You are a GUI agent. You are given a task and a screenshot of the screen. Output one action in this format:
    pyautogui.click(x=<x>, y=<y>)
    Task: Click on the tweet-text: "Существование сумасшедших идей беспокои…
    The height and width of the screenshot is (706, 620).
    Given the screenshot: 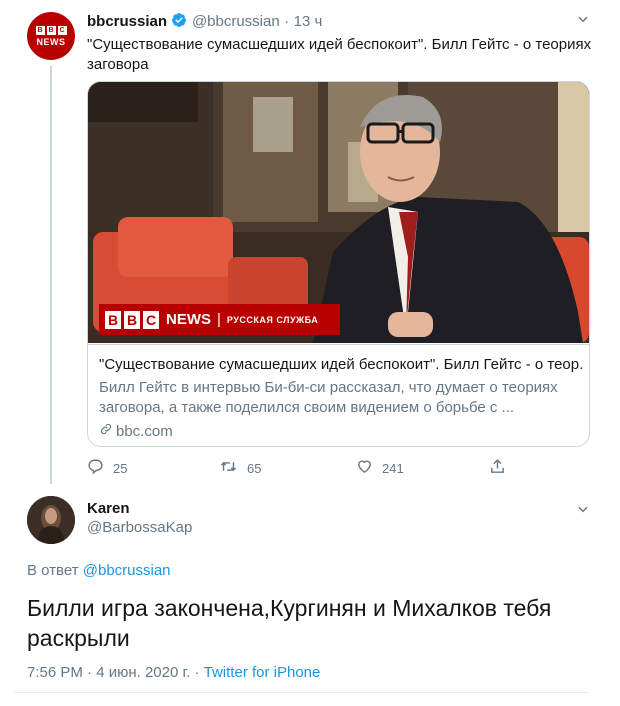 What is the action you would take?
    pyautogui.click(x=342, y=55)
    